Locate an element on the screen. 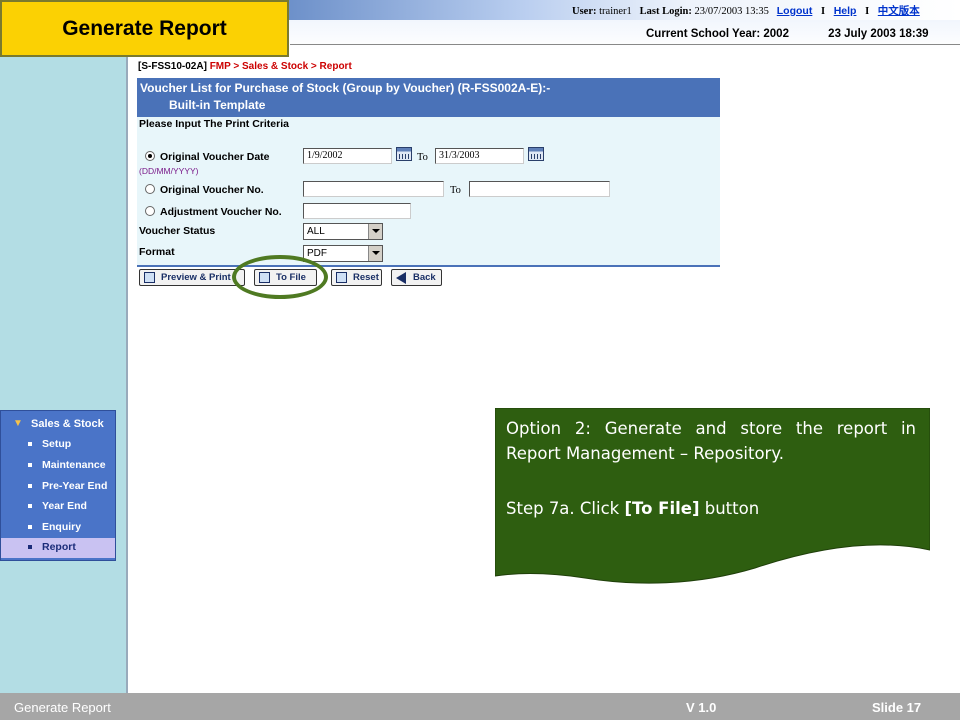 The height and width of the screenshot is (720, 960). slide-title-box: Generate Report is located at coordinates (144, 28).